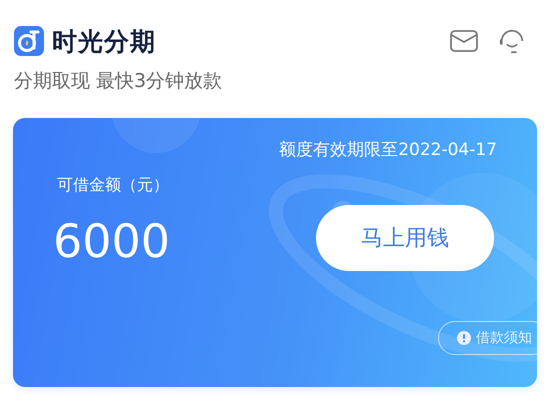 The image size is (549, 401). What do you see at coordinates (405, 238) in the screenshot?
I see `use-money-button: 马上用钱` at bounding box center [405, 238].